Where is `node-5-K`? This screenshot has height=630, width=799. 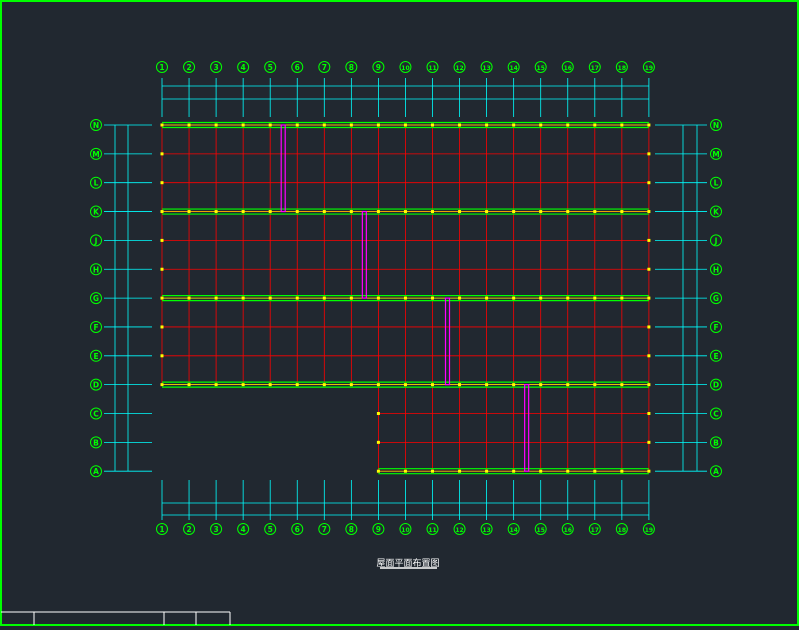 node-5-K is located at coordinates (270, 212).